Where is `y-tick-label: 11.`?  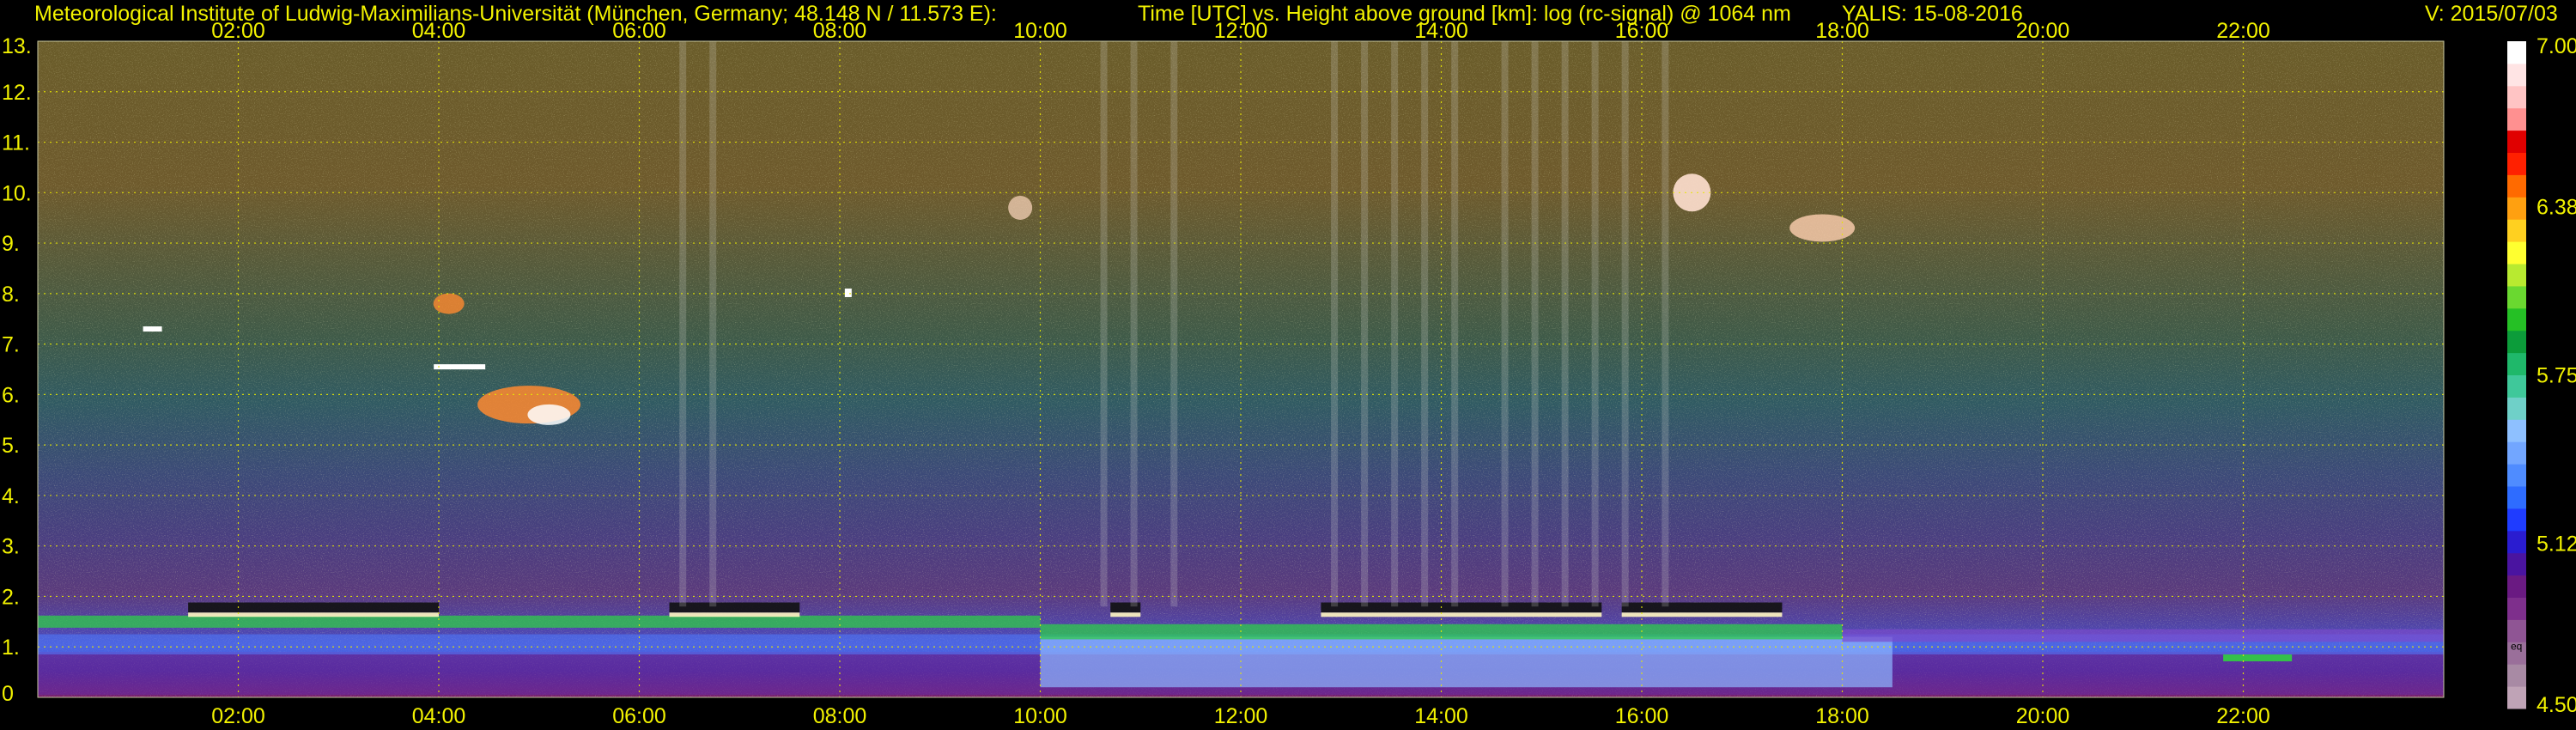
y-tick-label: 11. is located at coordinates (16, 143).